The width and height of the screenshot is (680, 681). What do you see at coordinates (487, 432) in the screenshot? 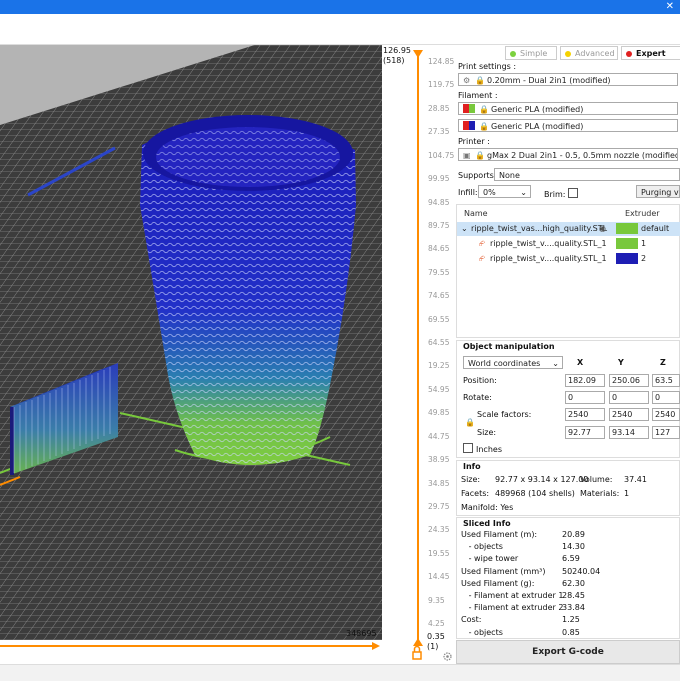
I see `size-label: Size:` at bounding box center [487, 432].